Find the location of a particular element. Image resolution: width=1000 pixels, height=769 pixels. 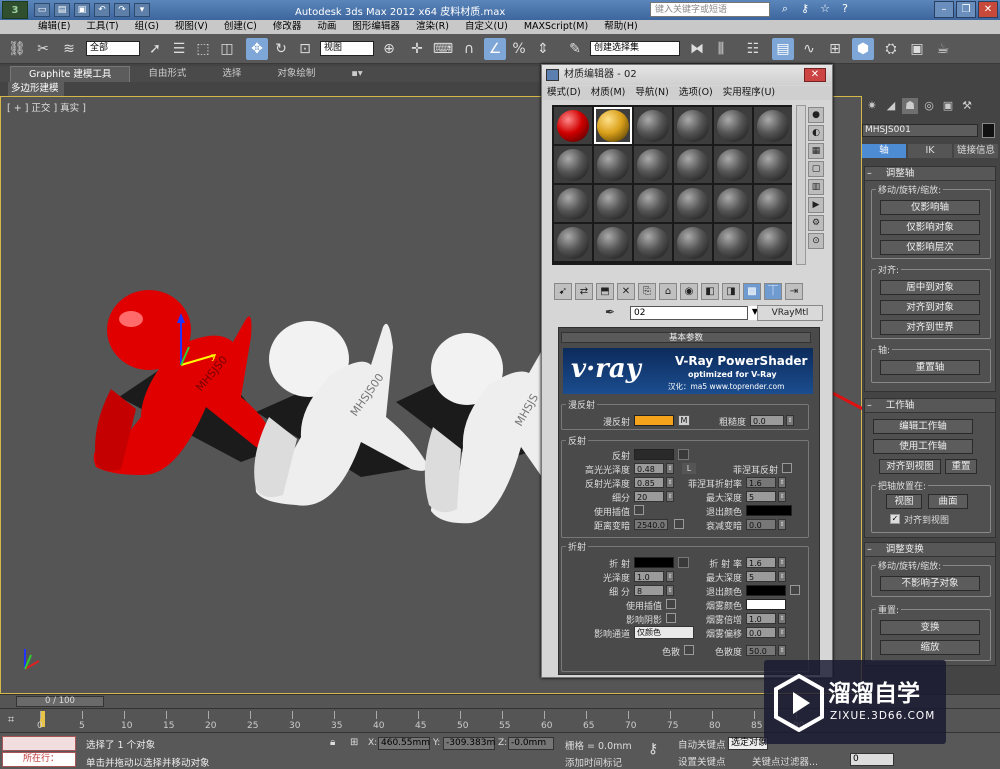

uv-tiling-icon: ▢ is located at coordinates (816, 169).